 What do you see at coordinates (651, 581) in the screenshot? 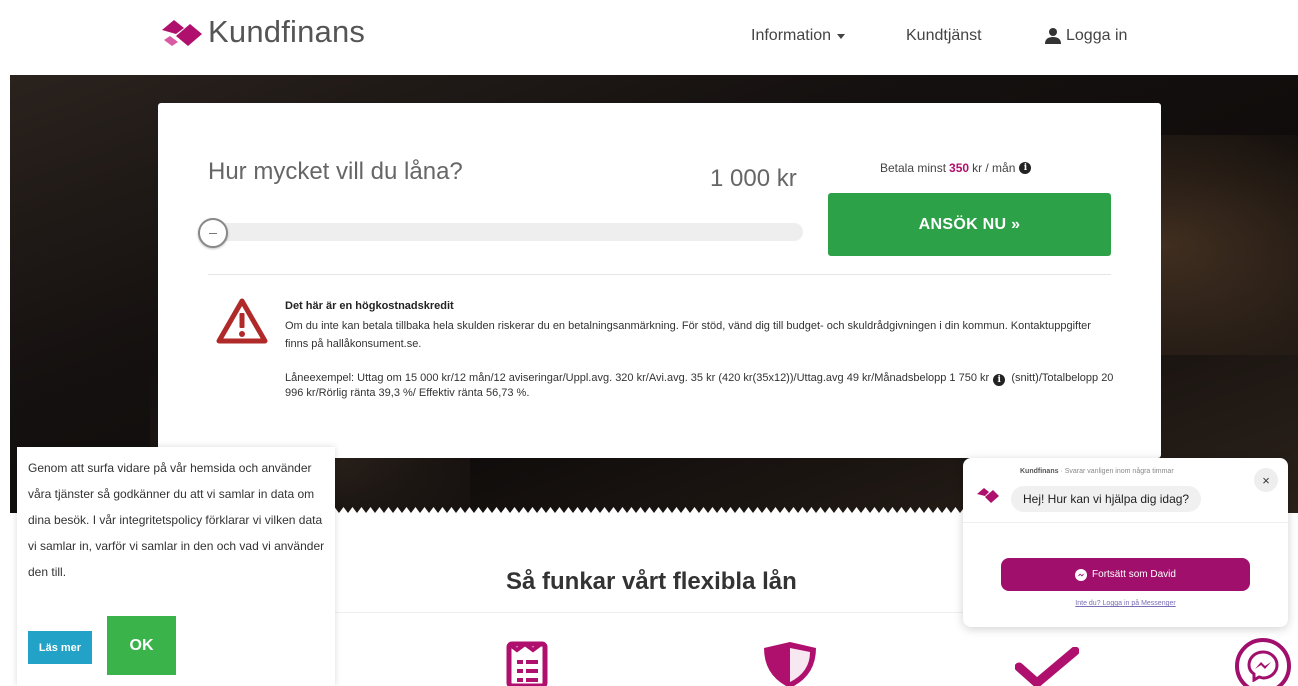
I see `section-title: Så funkar vårt flexibla lån` at bounding box center [651, 581].